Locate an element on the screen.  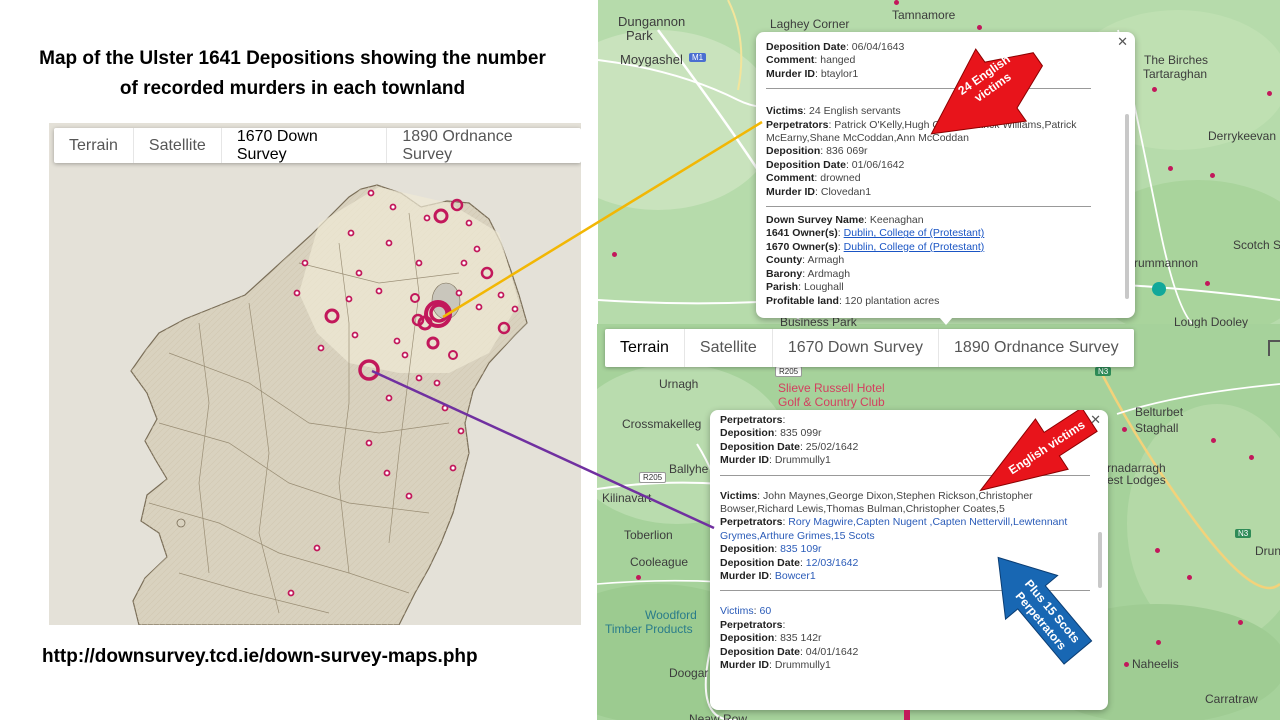
place-naheelis: Naheelis is located at coordinates (1155, 664).